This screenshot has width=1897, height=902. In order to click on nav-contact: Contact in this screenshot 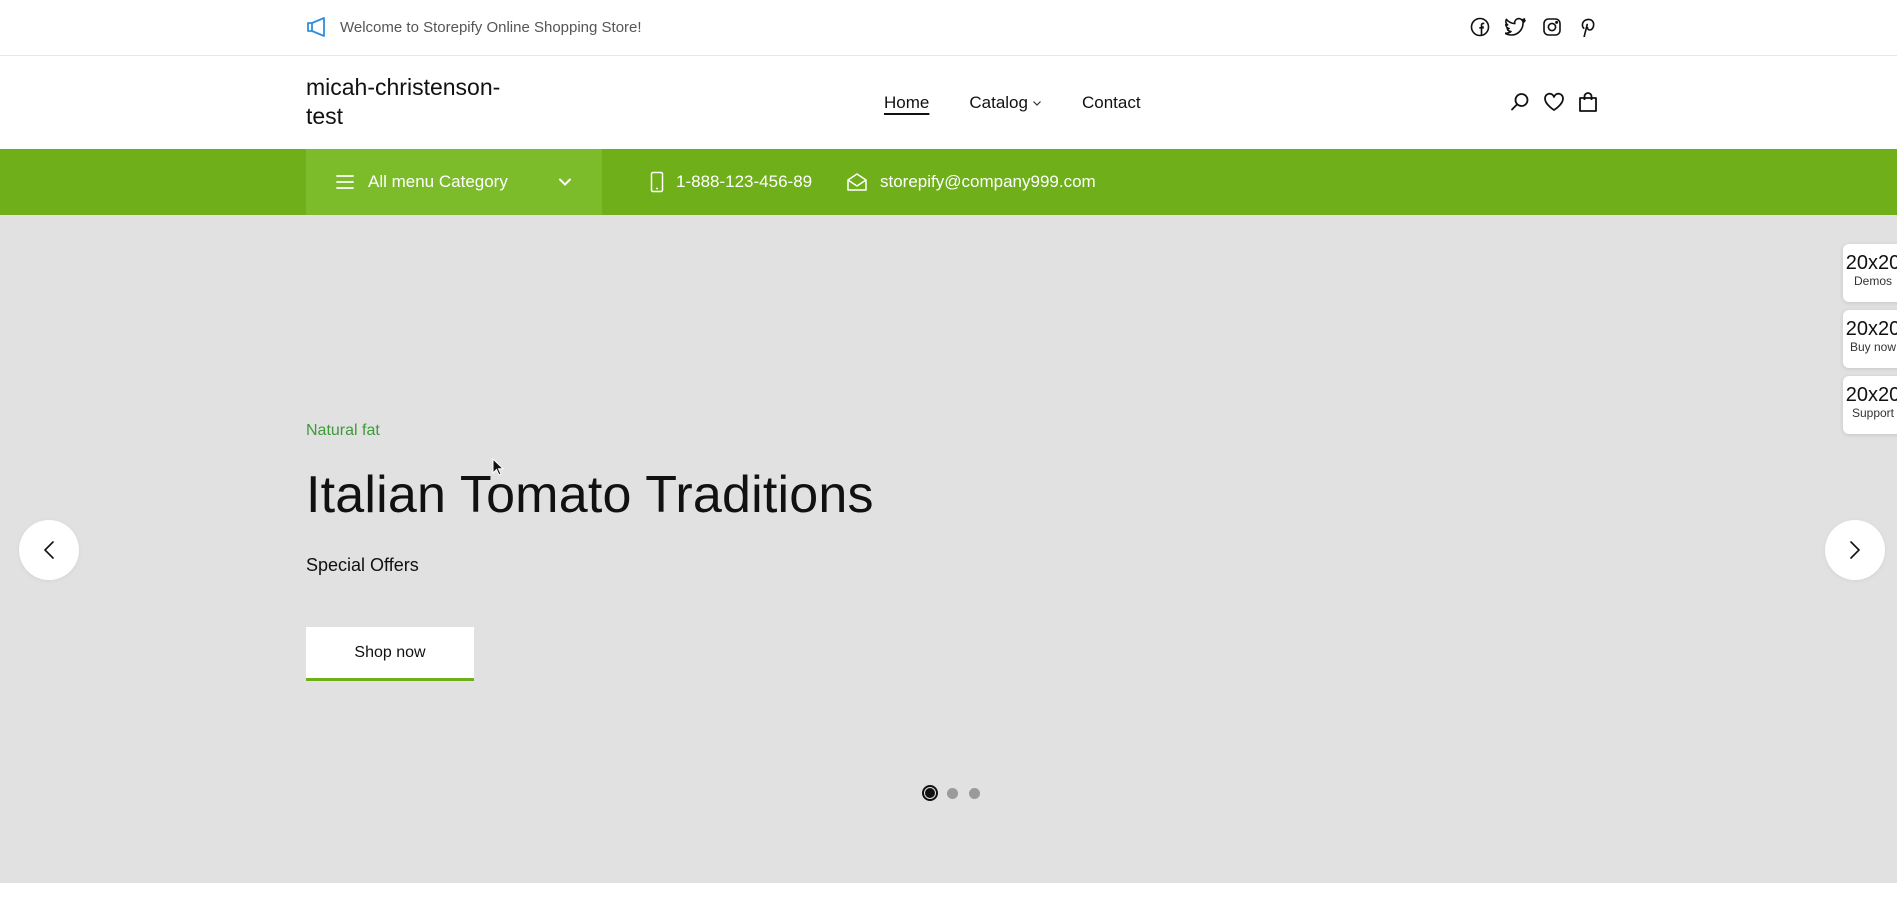, I will do `click(1111, 103)`.